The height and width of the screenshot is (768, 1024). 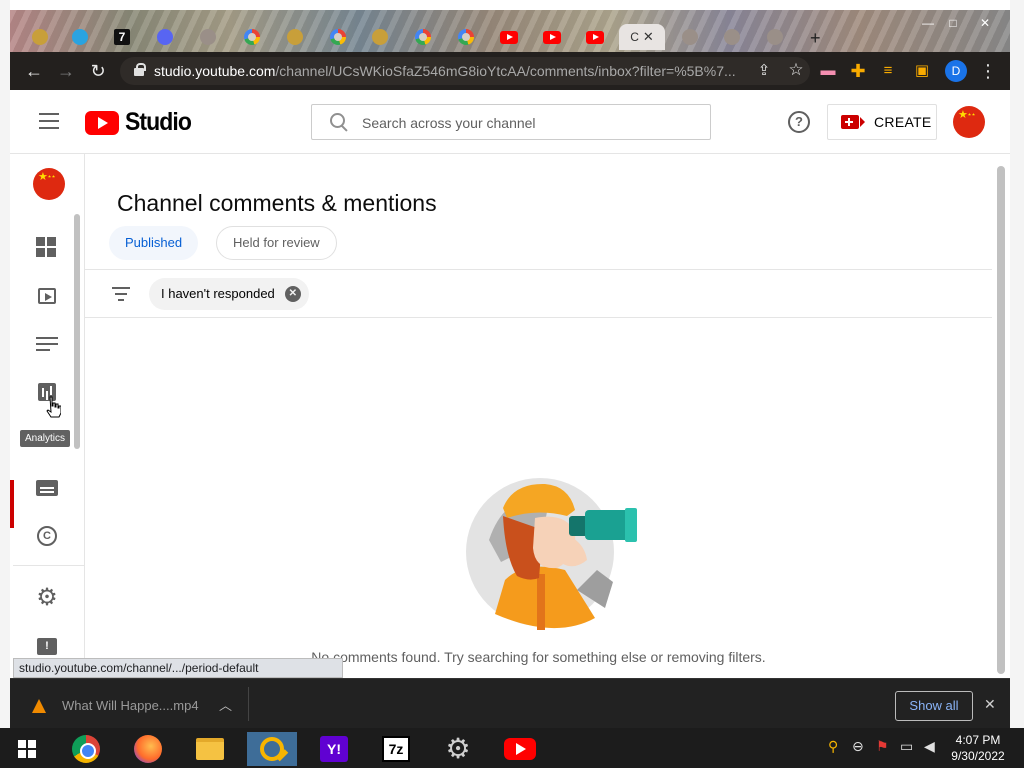 I want to click on channel-avatar, so click(x=49, y=184).